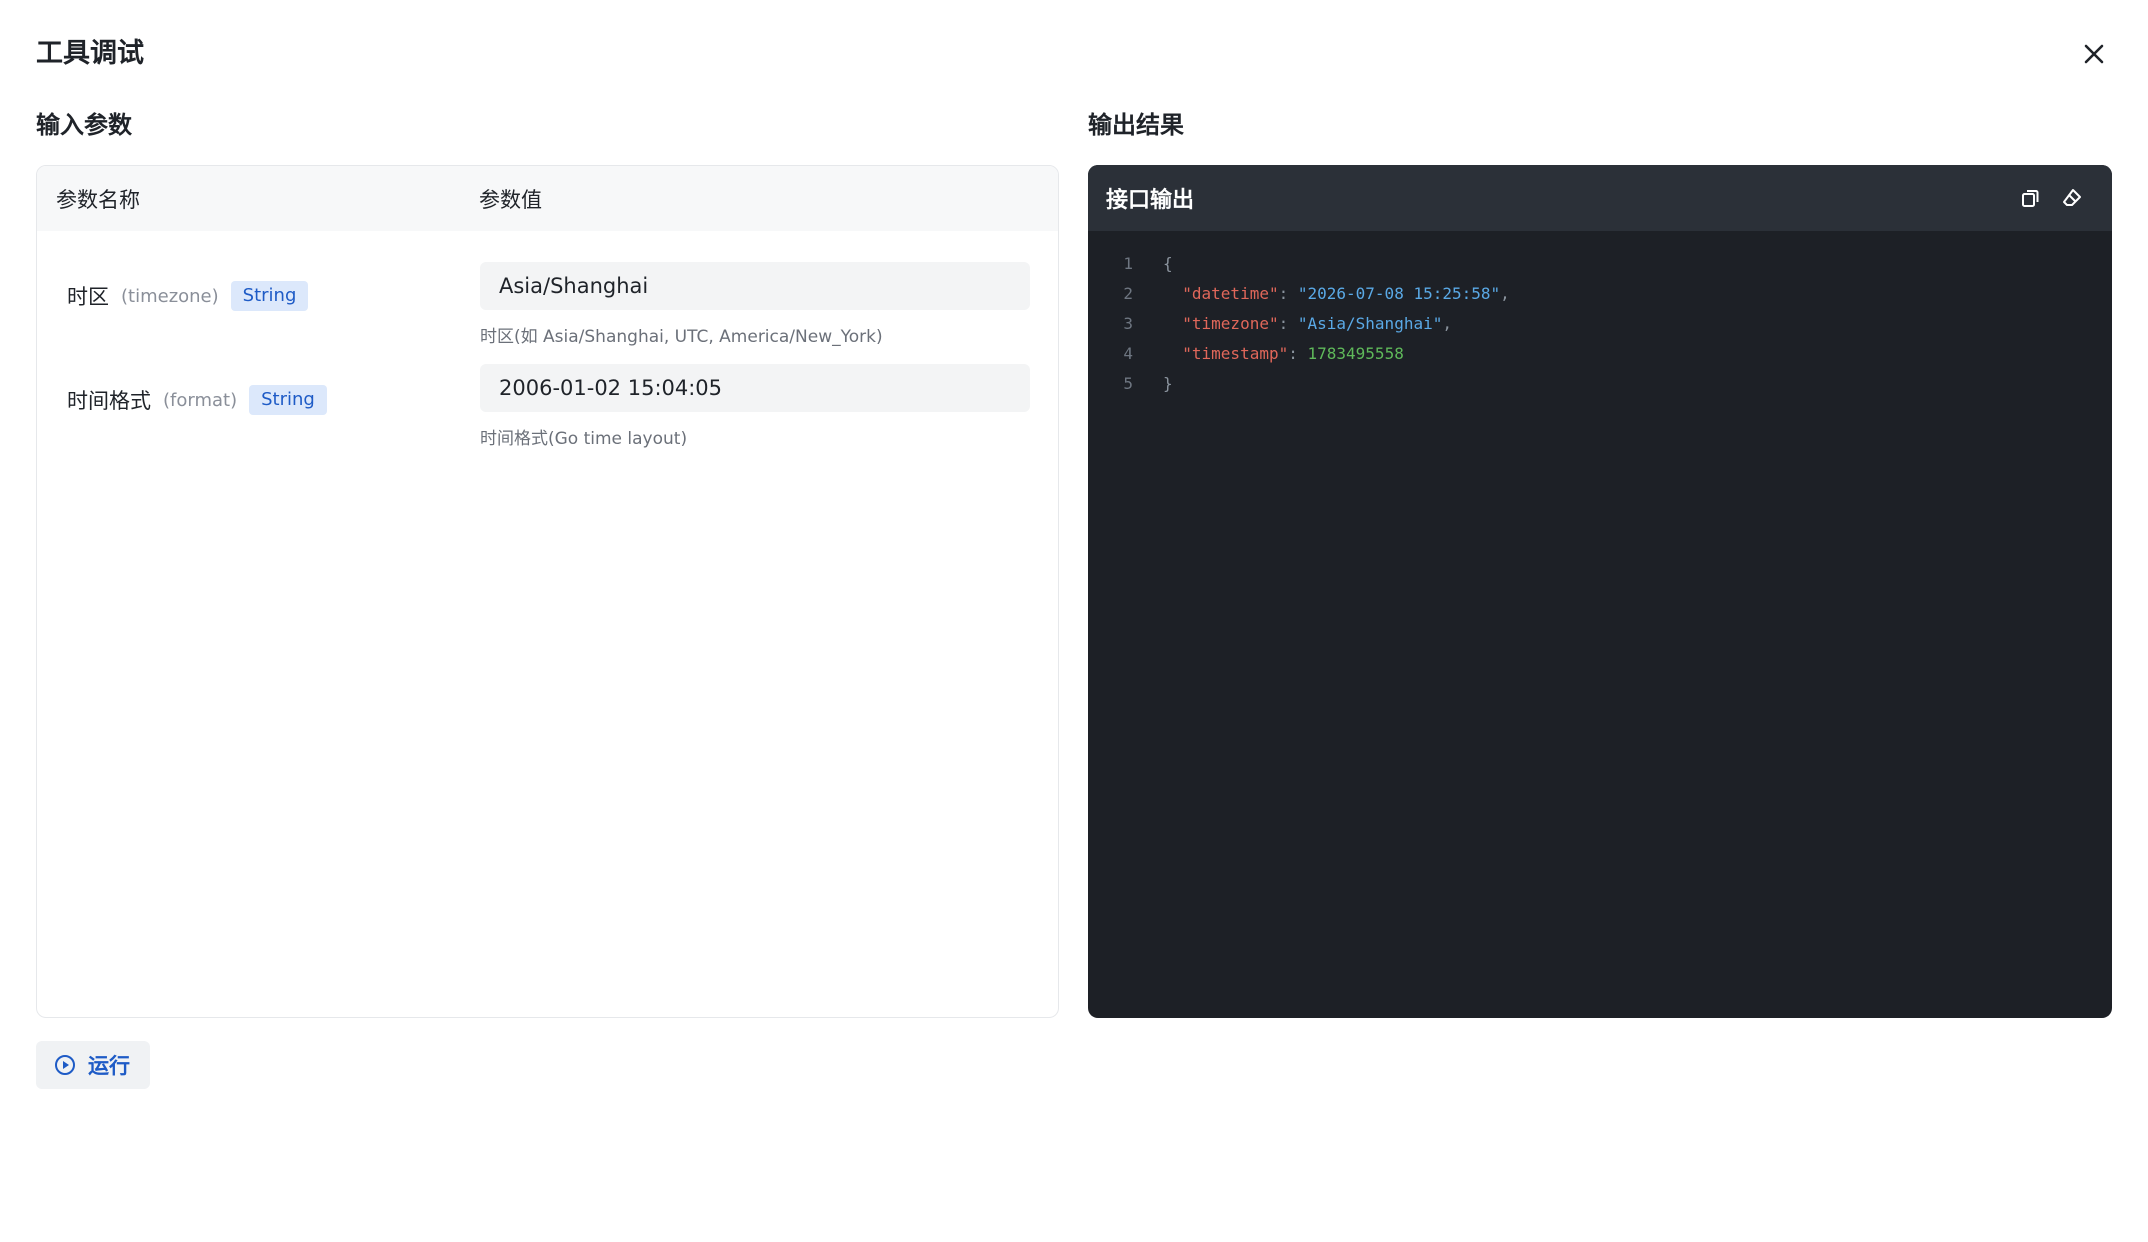  I want to click on param-key: (timezone), so click(170, 296).